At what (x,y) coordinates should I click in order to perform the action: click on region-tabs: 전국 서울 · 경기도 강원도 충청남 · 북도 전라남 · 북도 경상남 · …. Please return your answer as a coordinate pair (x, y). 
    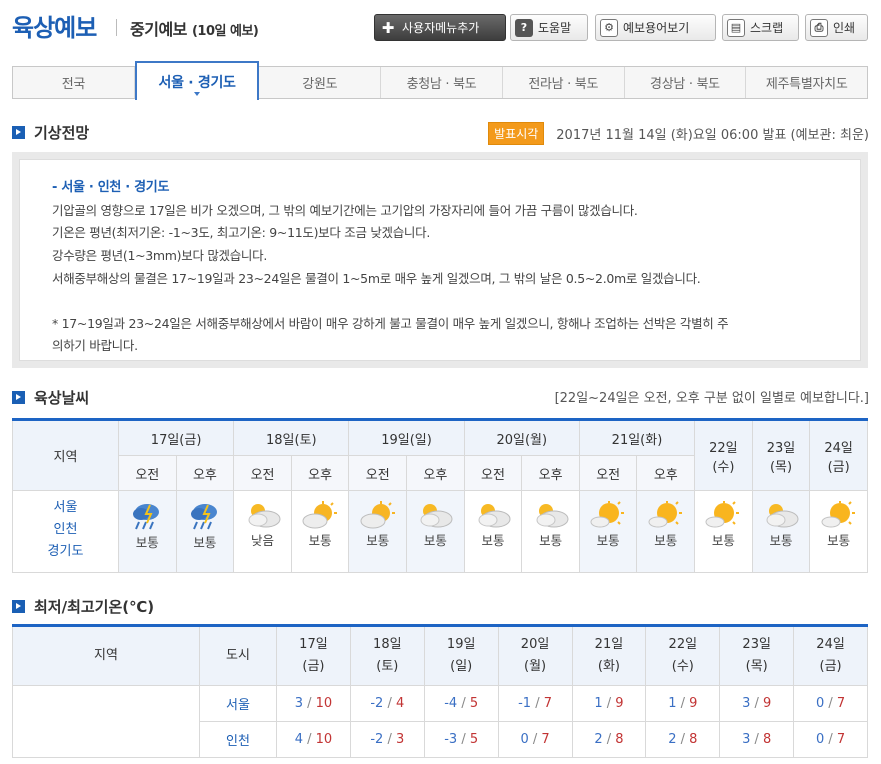
    Looking at the image, I should click on (440, 80).